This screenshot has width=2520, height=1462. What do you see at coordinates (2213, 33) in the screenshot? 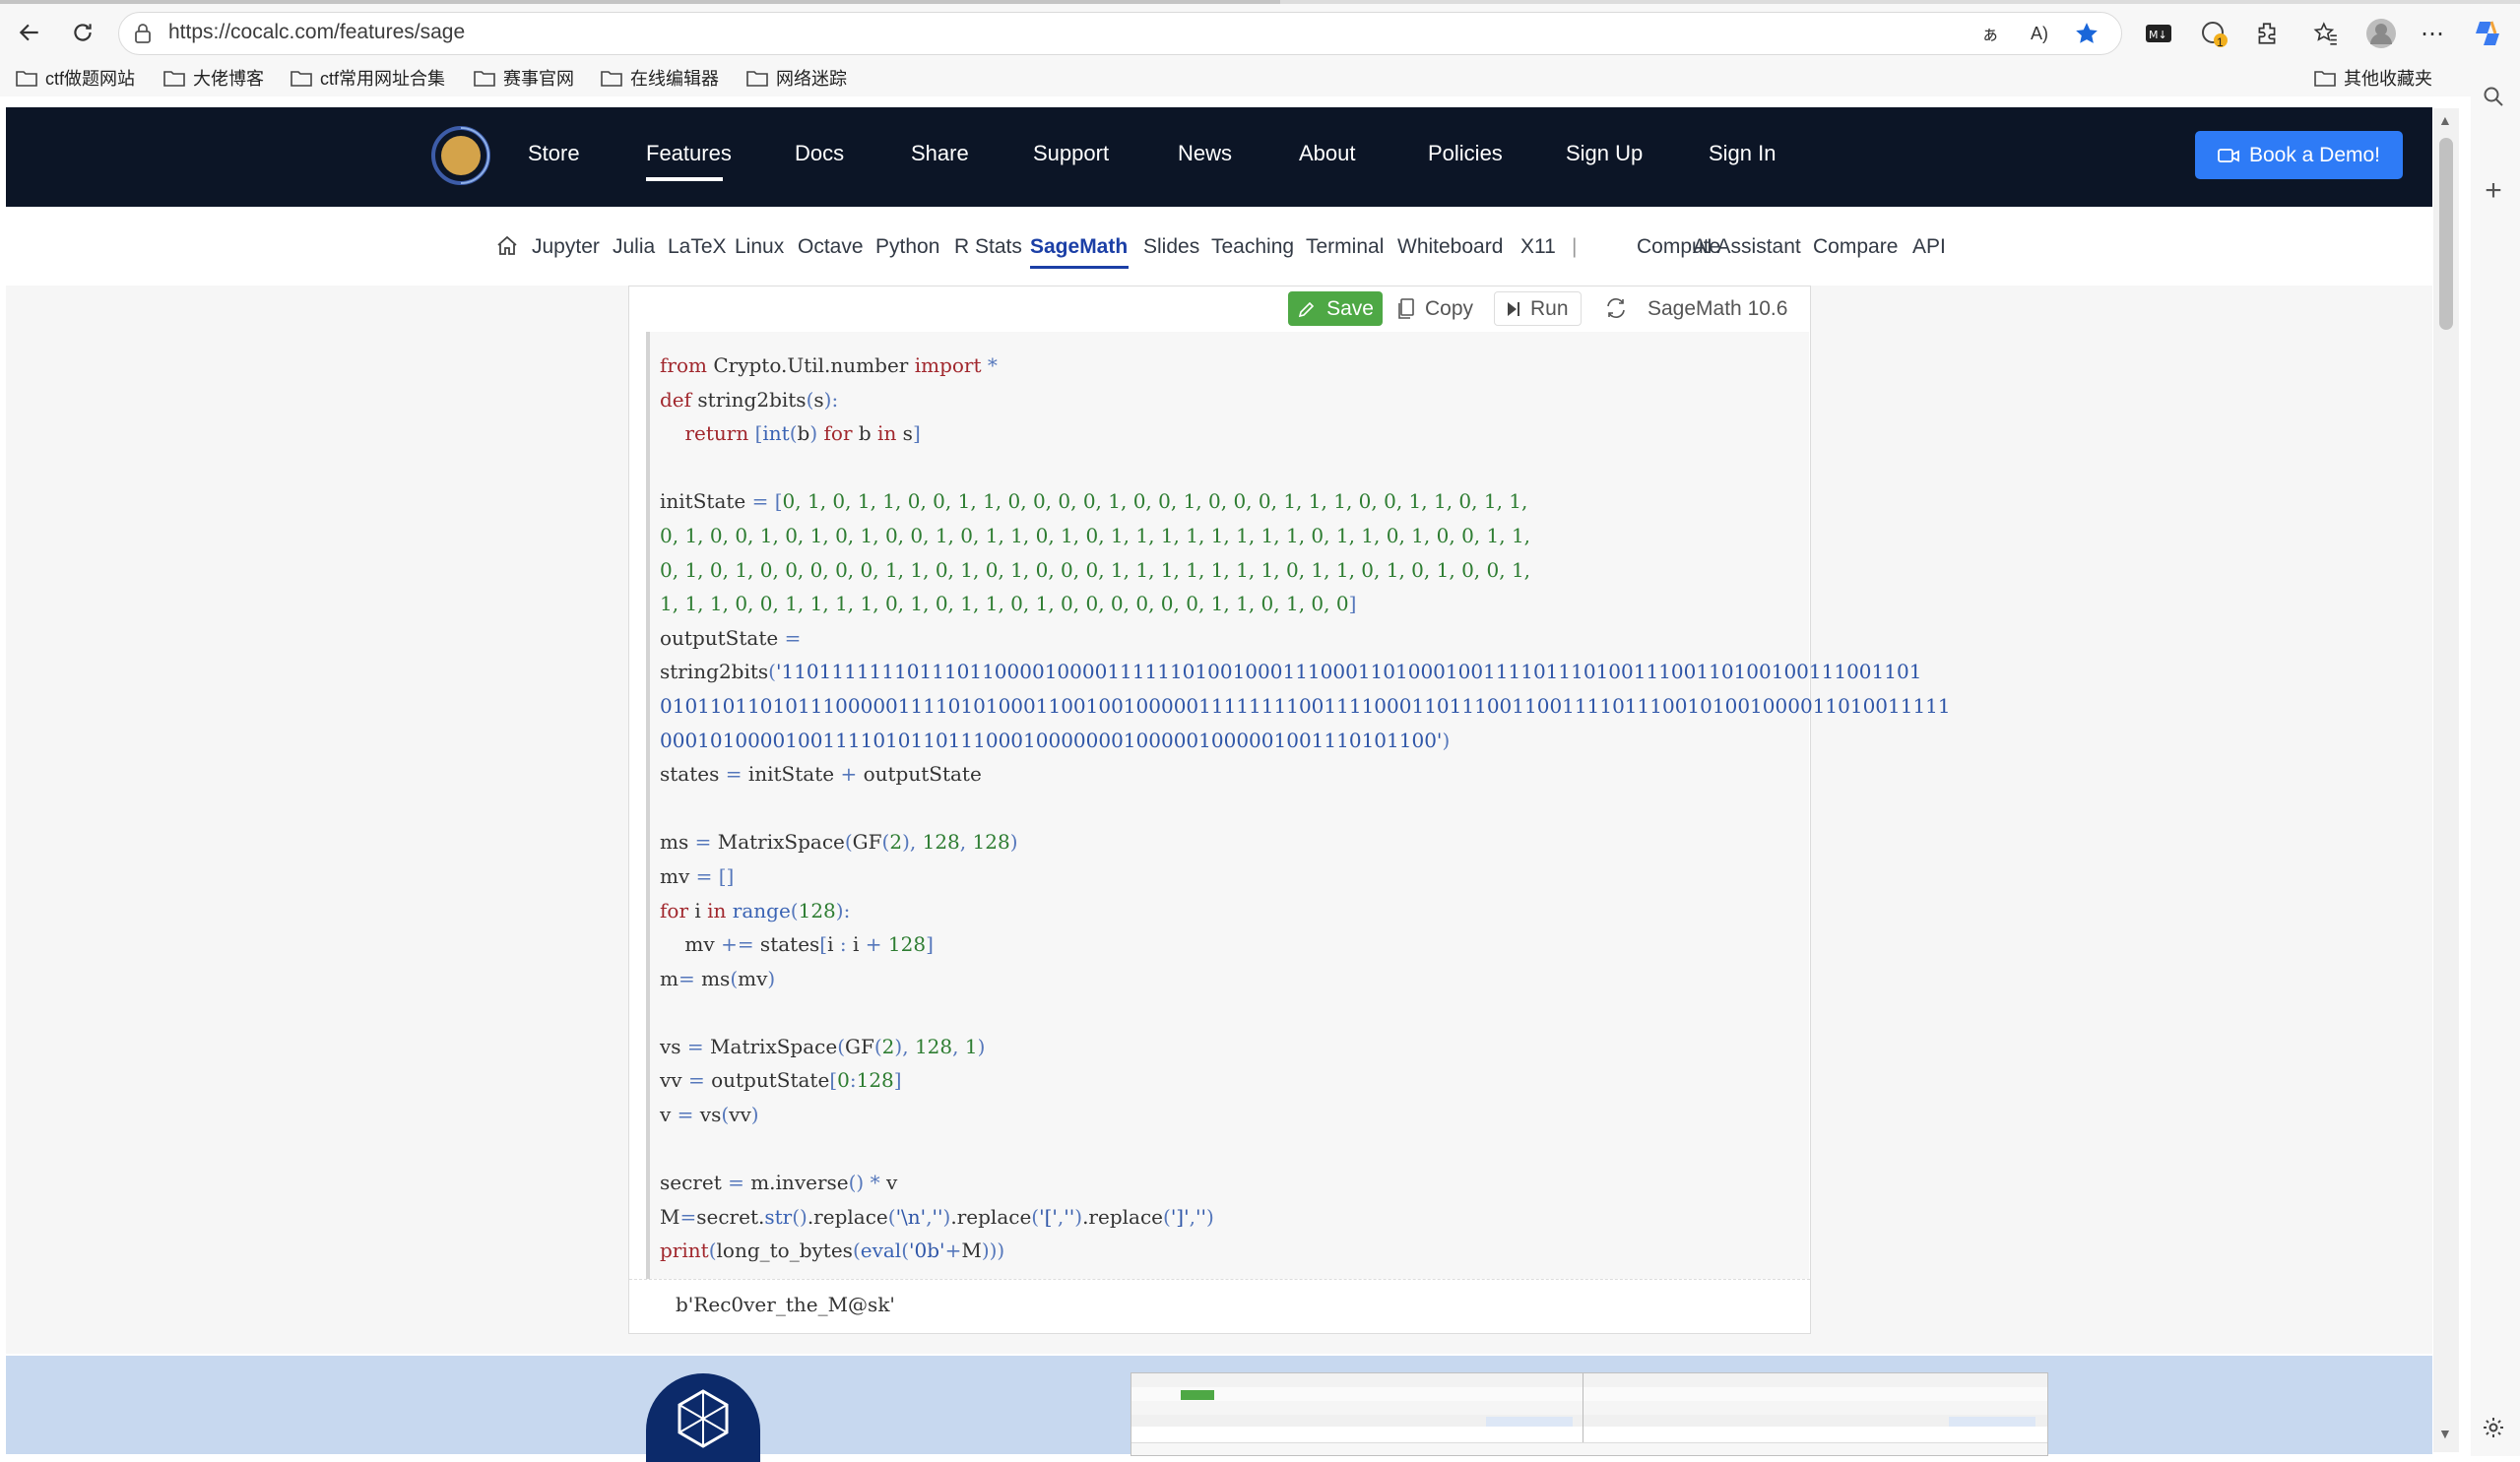
I see `extension-icon` at bounding box center [2213, 33].